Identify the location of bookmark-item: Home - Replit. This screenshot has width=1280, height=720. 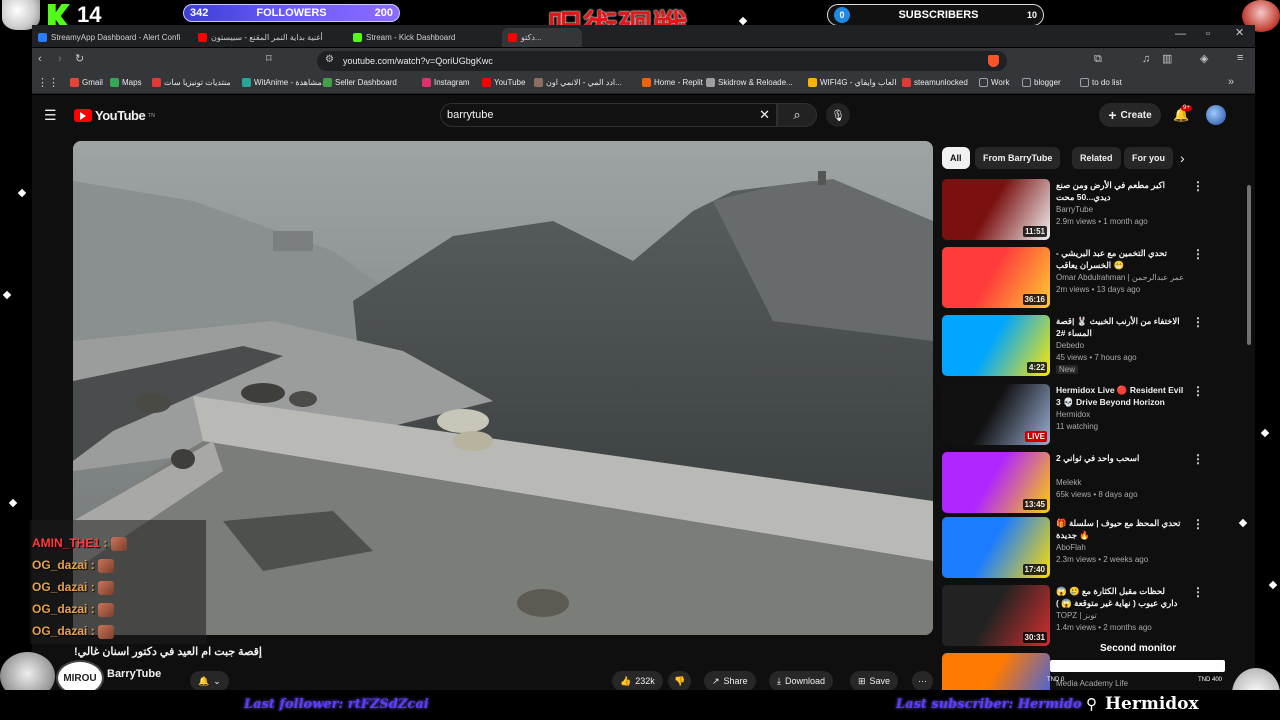
(672, 82).